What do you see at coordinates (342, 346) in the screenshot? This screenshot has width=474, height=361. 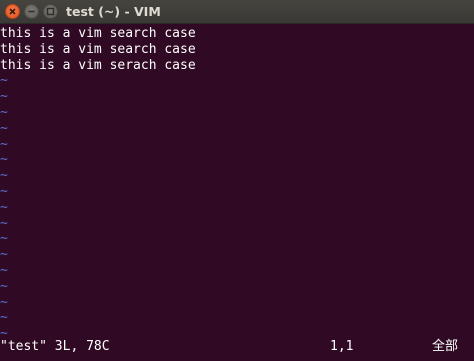 I see `status-cursor-position: 1,1` at bounding box center [342, 346].